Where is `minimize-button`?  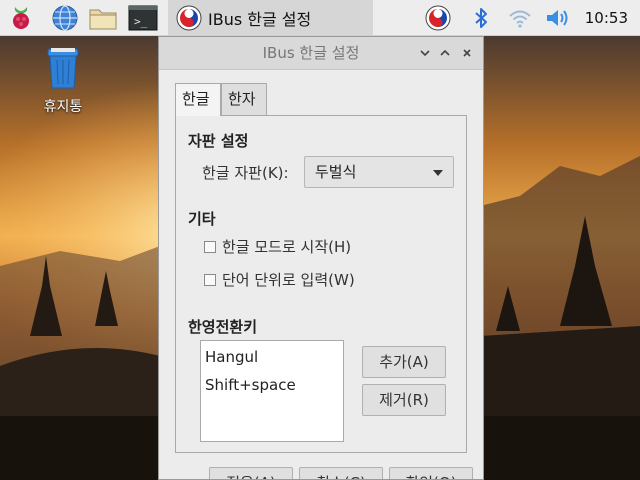
minimize-button is located at coordinates (425, 53).